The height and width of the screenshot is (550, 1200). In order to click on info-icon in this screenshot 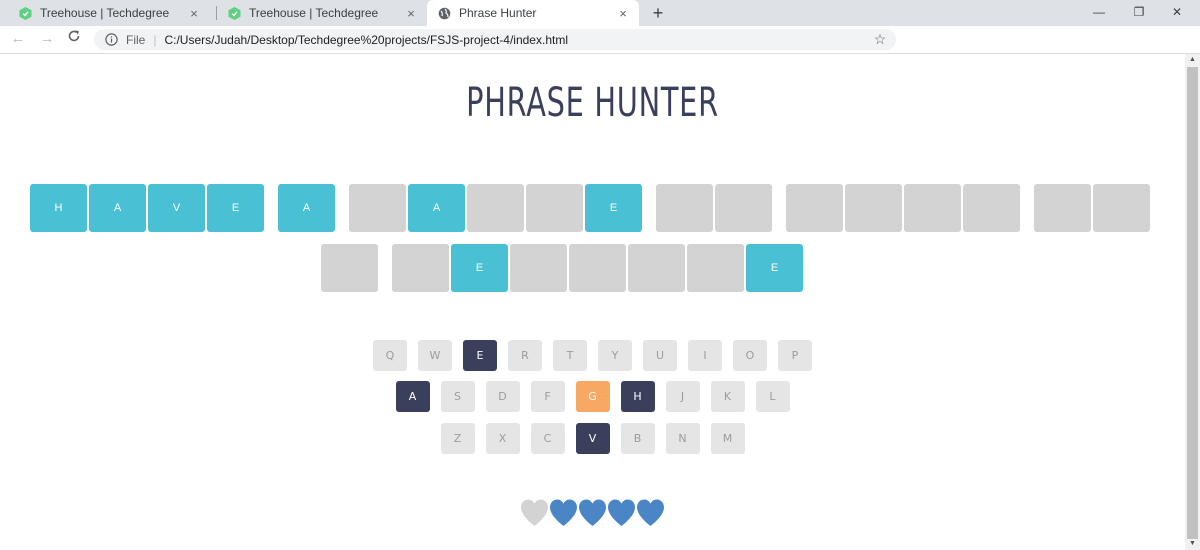, I will do `click(111, 40)`.